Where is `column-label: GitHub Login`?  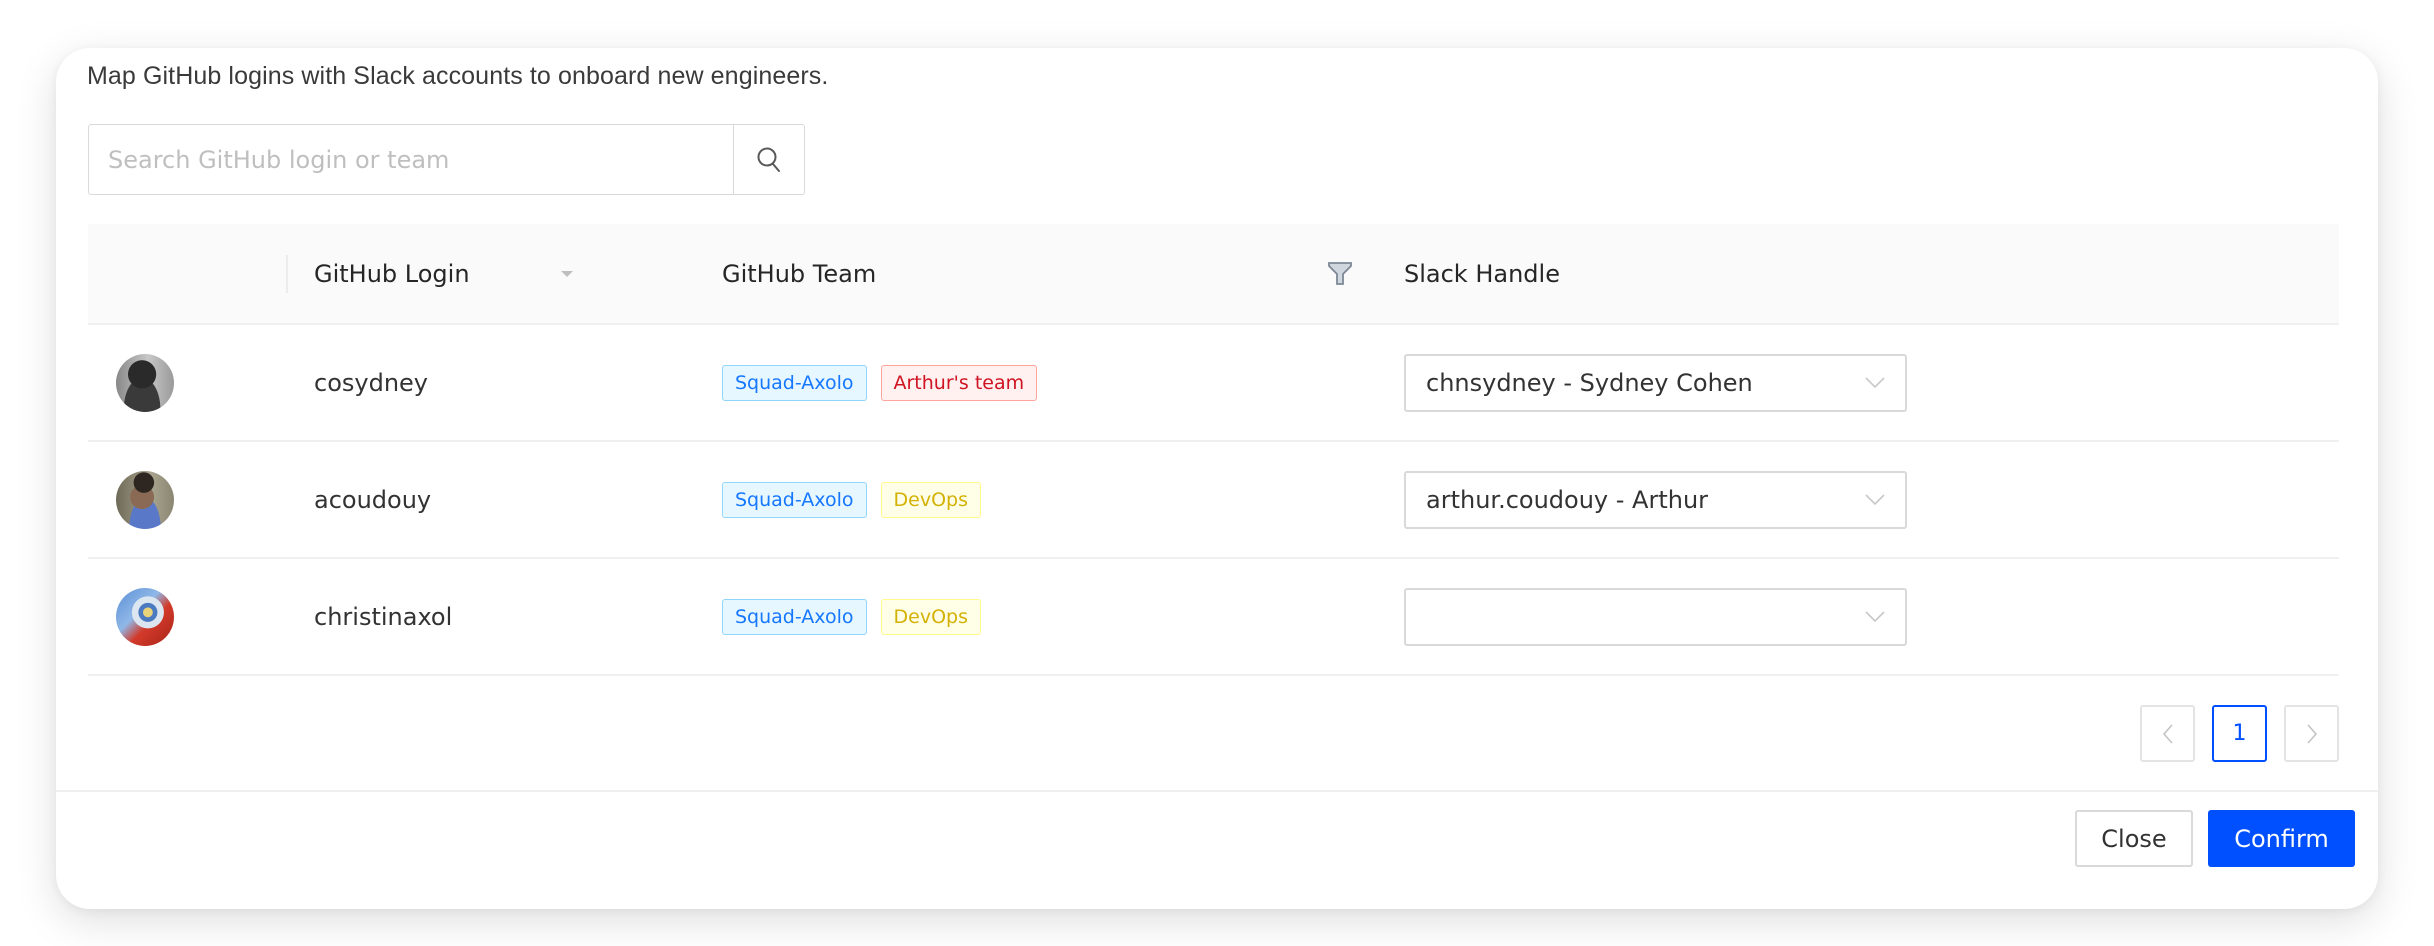
column-label: GitHub Login is located at coordinates (392, 273).